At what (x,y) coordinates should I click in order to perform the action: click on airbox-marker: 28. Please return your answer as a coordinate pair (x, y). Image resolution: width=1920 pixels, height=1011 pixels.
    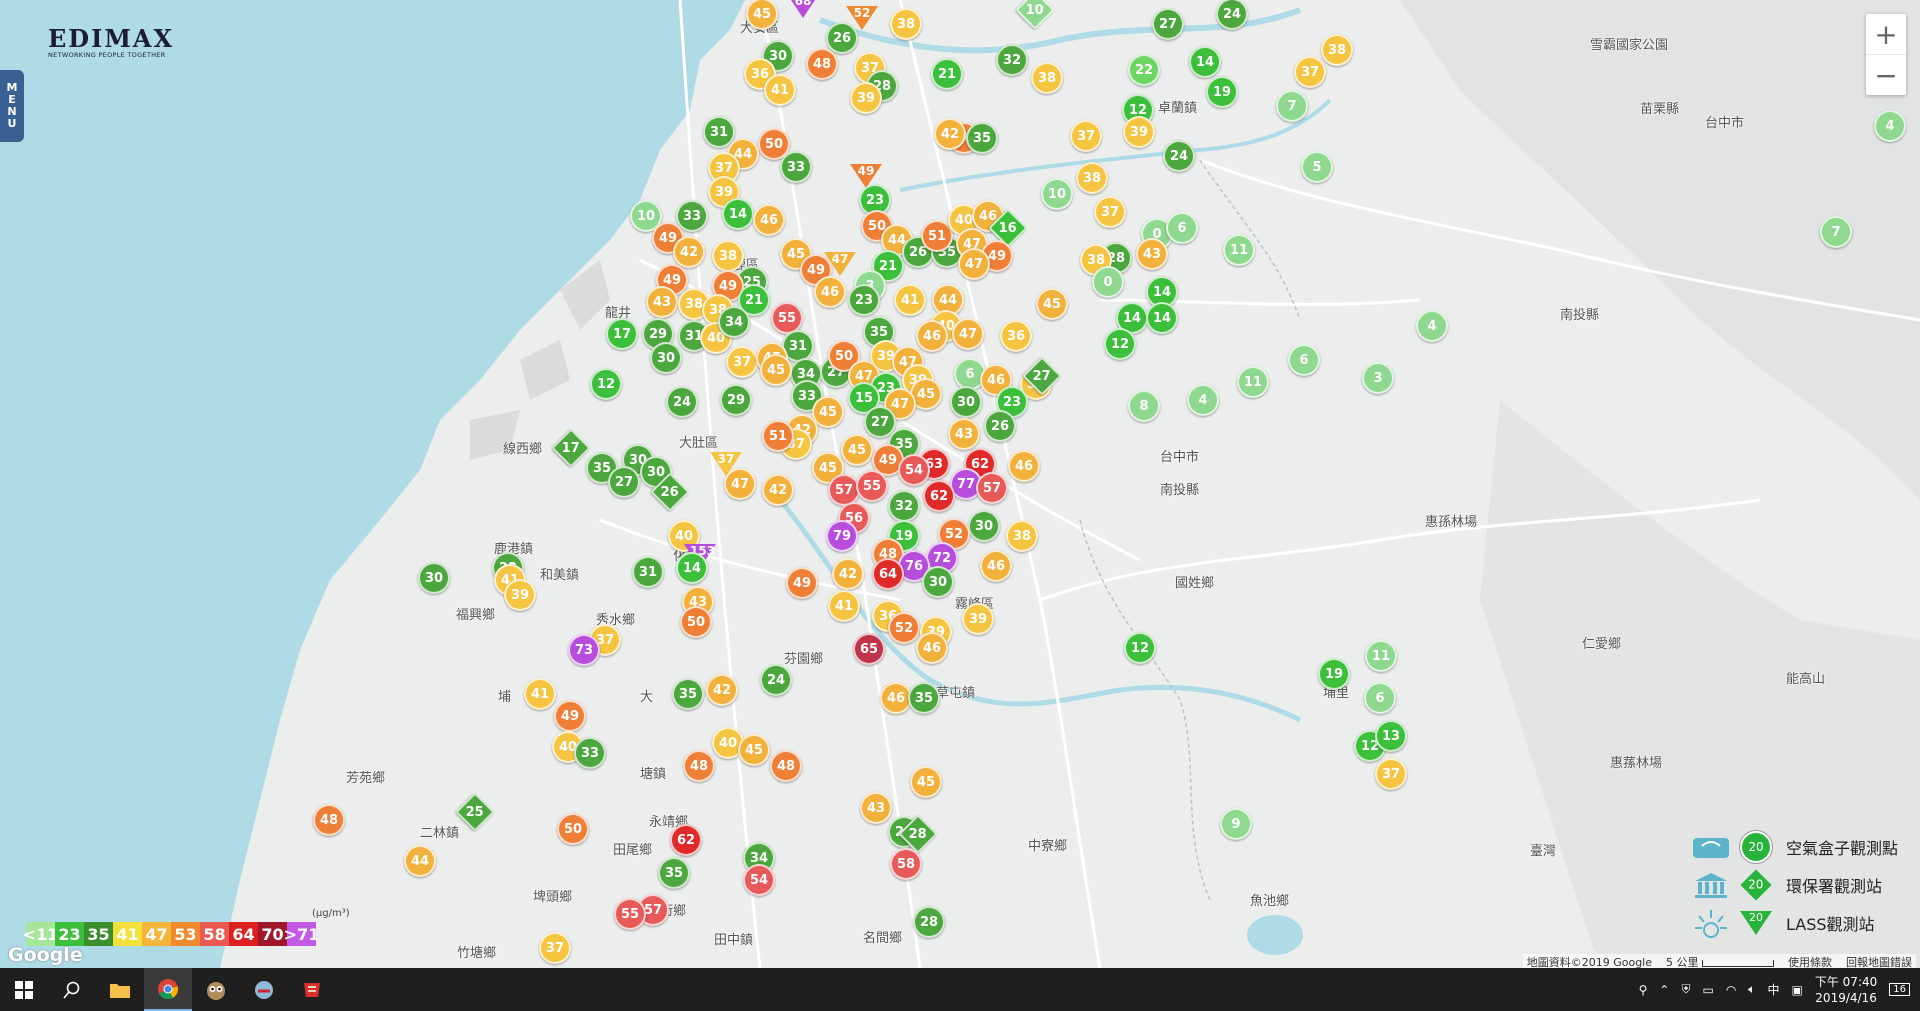
    Looking at the image, I should click on (929, 922).